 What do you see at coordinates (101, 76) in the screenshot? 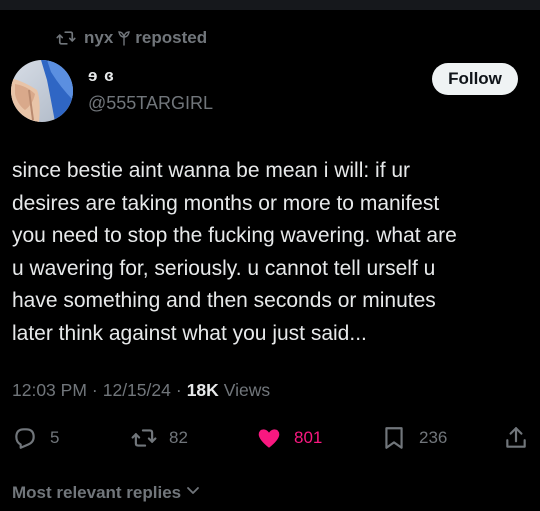
I see `author-display-name: ɘ ɞ` at bounding box center [101, 76].